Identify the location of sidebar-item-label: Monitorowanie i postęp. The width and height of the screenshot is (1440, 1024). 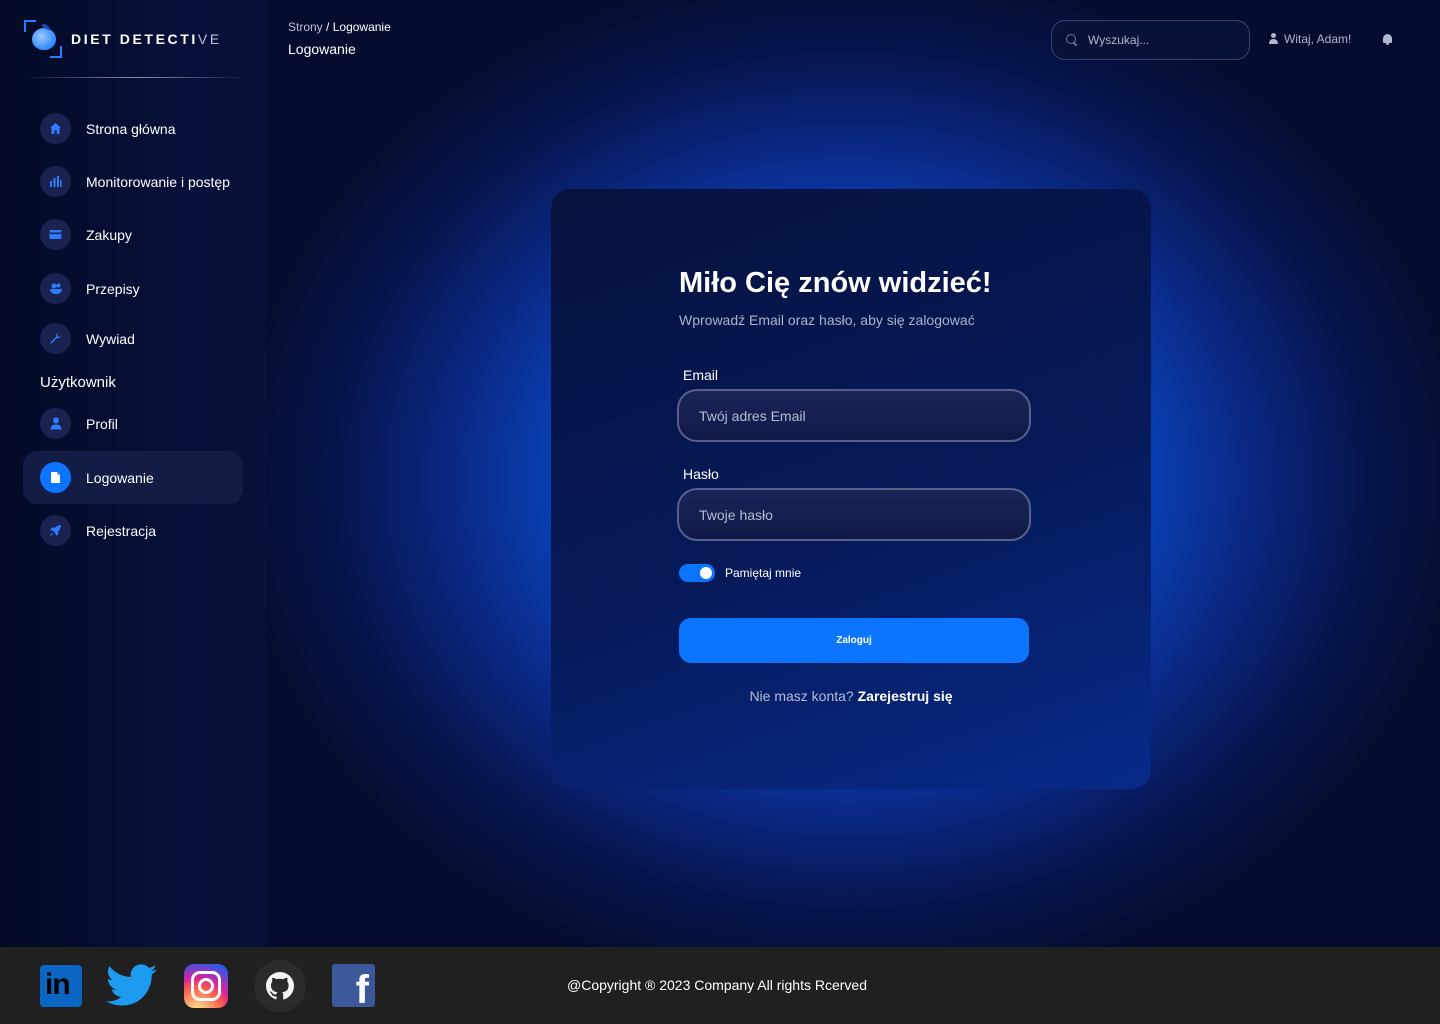
(158, 181).